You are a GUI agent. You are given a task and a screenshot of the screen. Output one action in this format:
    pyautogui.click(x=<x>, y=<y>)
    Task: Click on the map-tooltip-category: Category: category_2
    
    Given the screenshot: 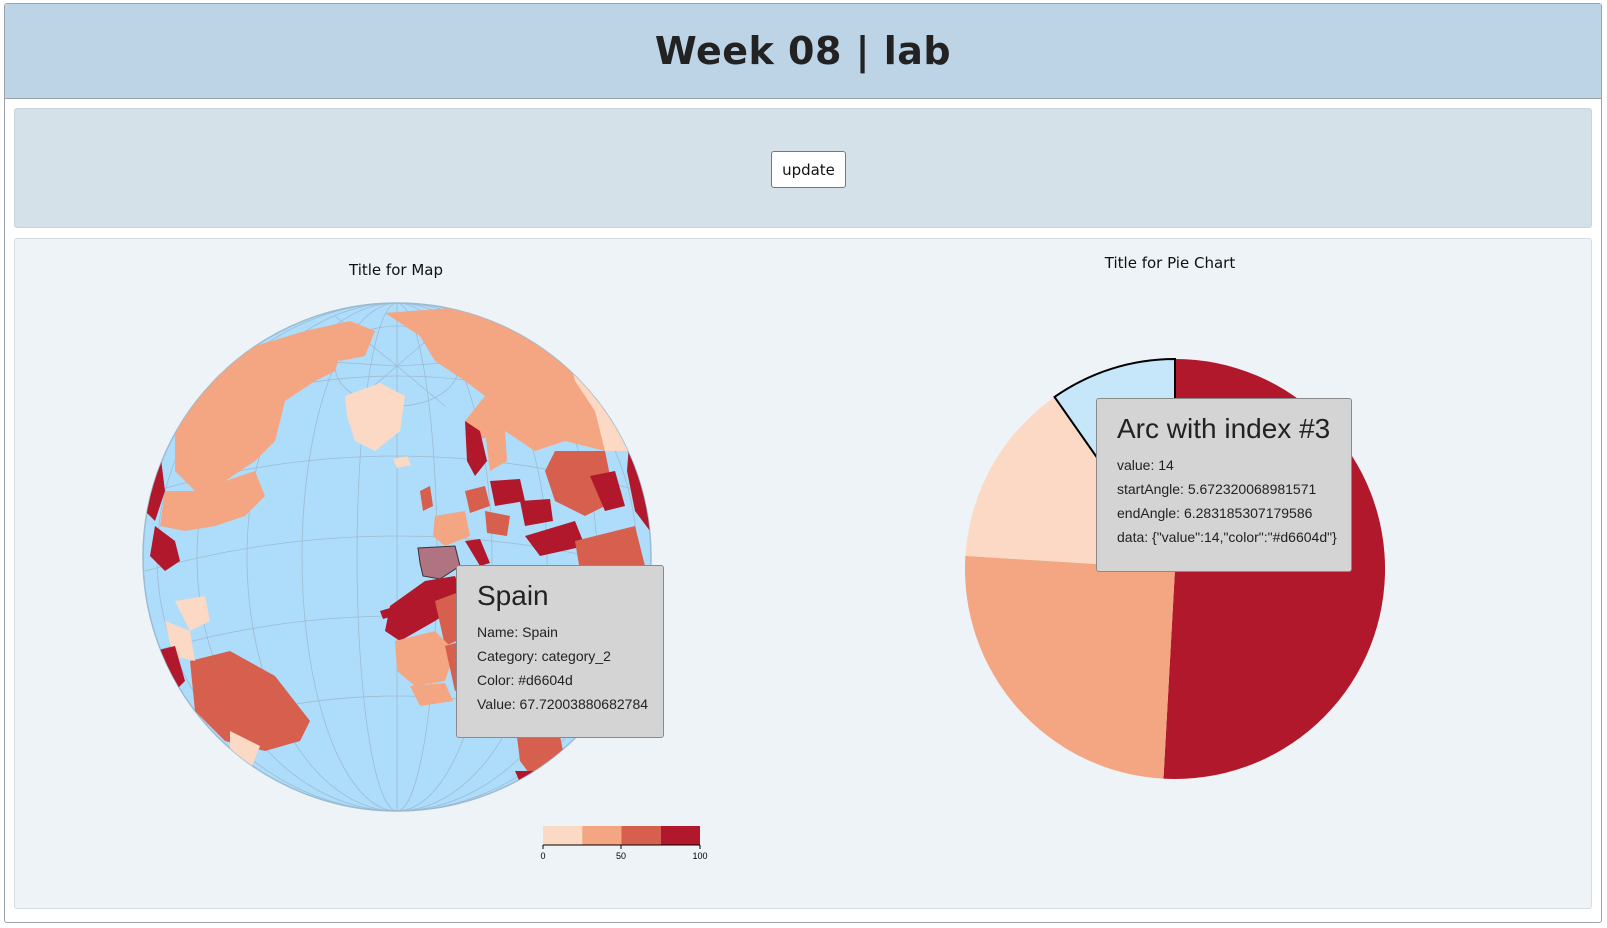 What is the action you would take?
    pyautogui.click(x=544, y=656)
    